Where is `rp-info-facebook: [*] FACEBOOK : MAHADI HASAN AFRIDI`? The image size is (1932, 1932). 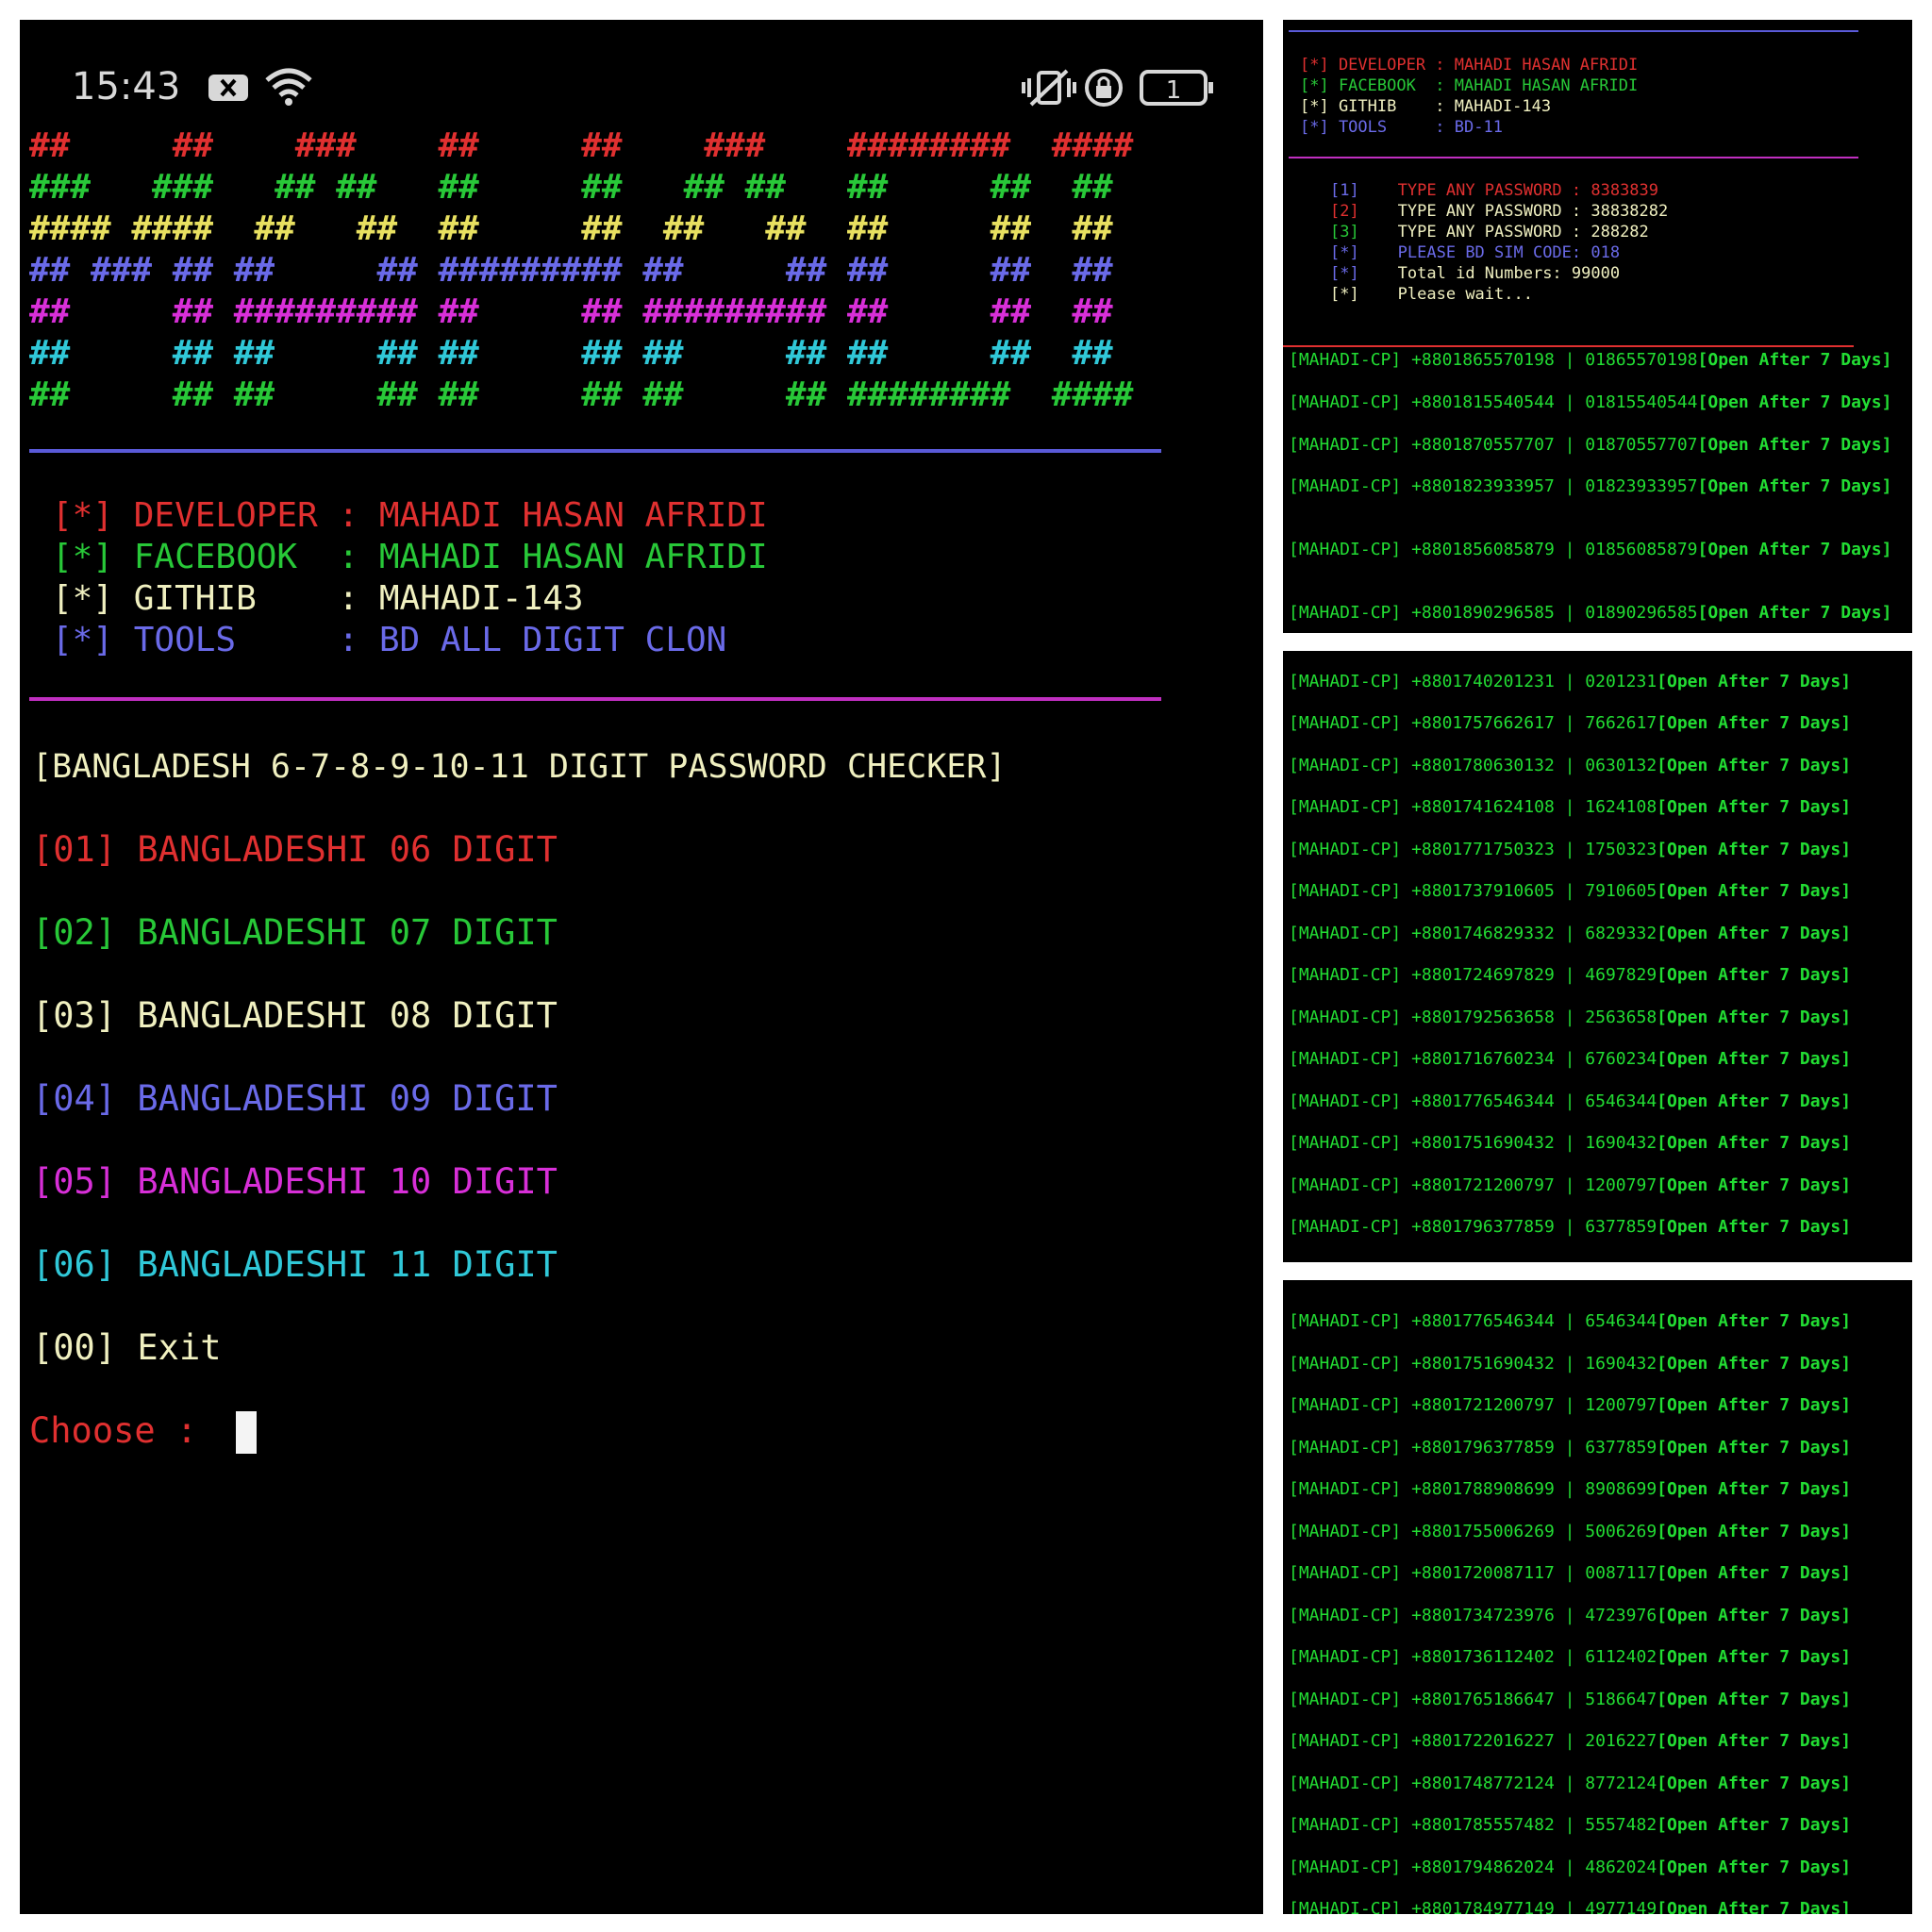 rp-info-facebook: [*] FACEBOOK : MAHADI HASAN AFRIDI is located at coordinates (1469, 85).